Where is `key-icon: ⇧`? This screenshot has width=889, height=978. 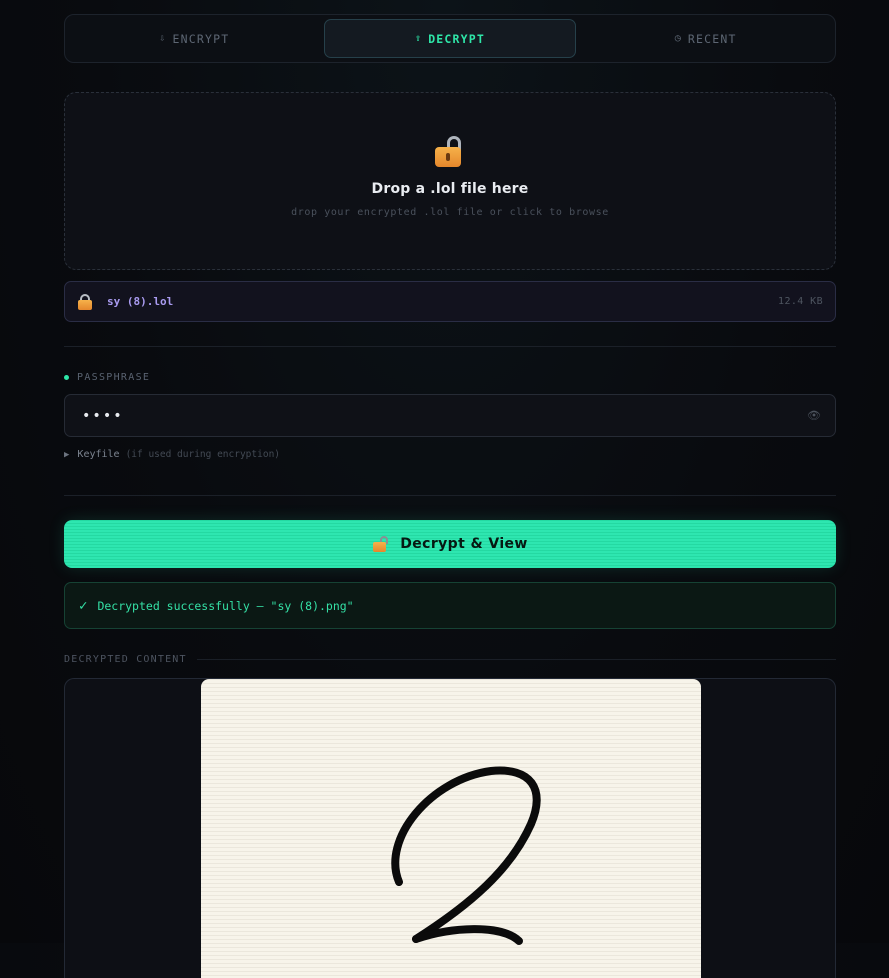
key-icon: ⇧ is located at coordinates (418, 38).